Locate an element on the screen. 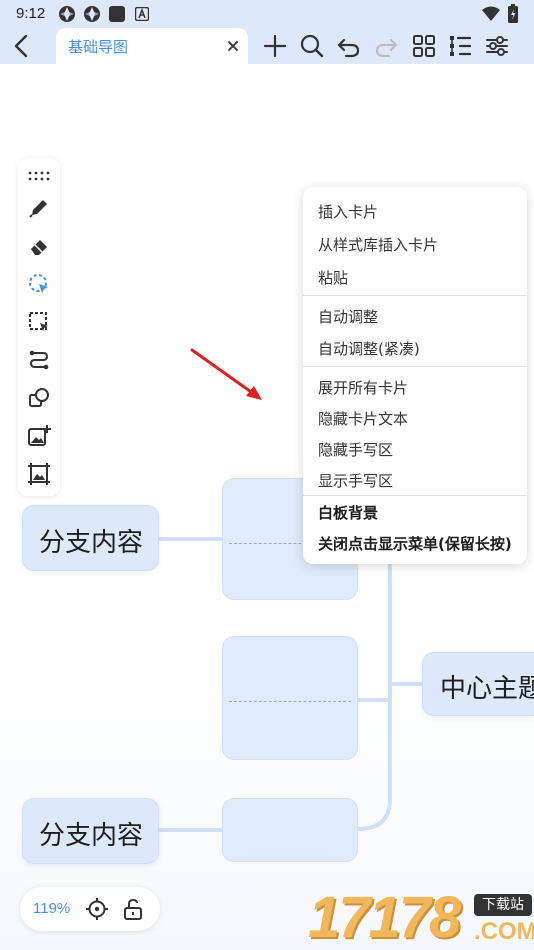  tab-document: 基础导图 is located at coordinates (152, 46).